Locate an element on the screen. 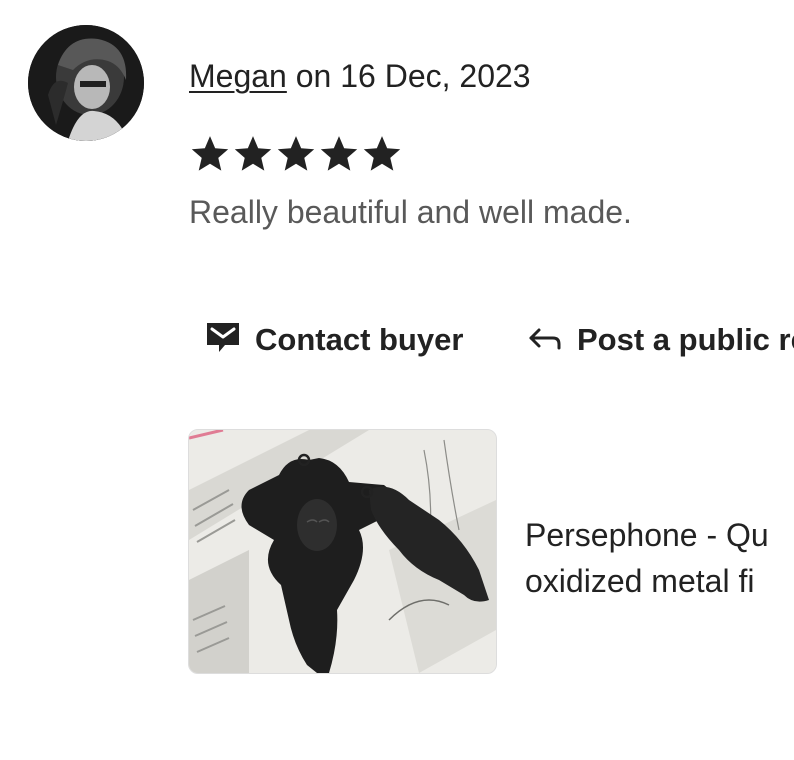 This screenshot has width=794, height=760. post-public-reply-button: Post a public re is located at coordinates (660, 340).